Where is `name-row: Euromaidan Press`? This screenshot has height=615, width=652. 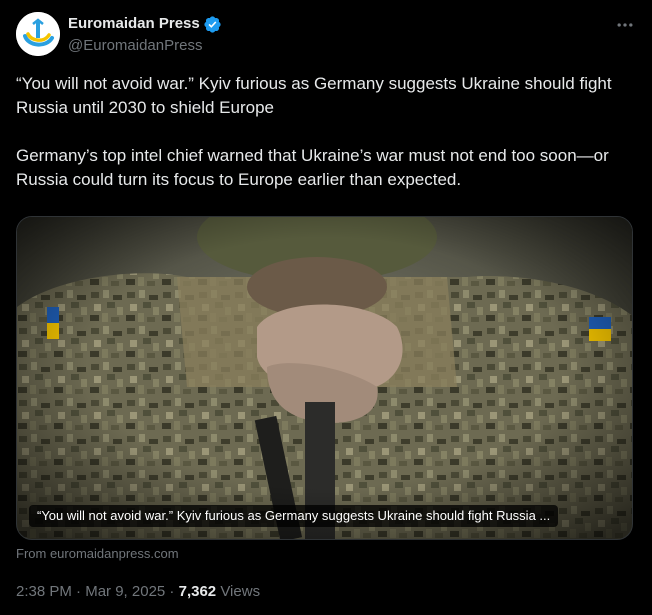 name-row: Euromaidan Press is located at coordinates (145, 24).